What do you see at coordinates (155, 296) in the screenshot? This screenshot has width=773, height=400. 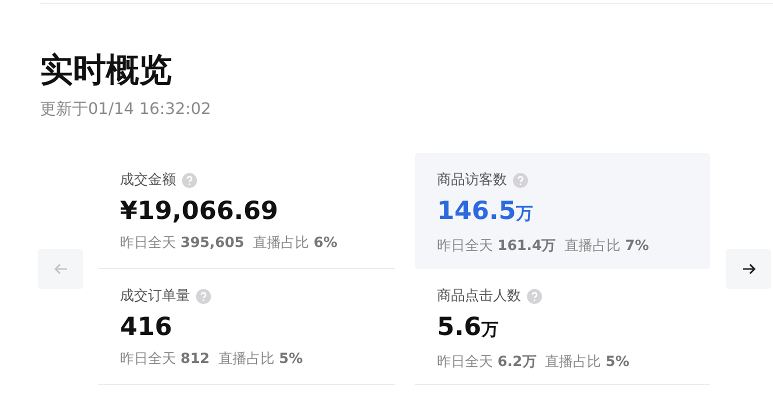 I see `metric-label: 成交订单量` at bounding box center [155, 296].